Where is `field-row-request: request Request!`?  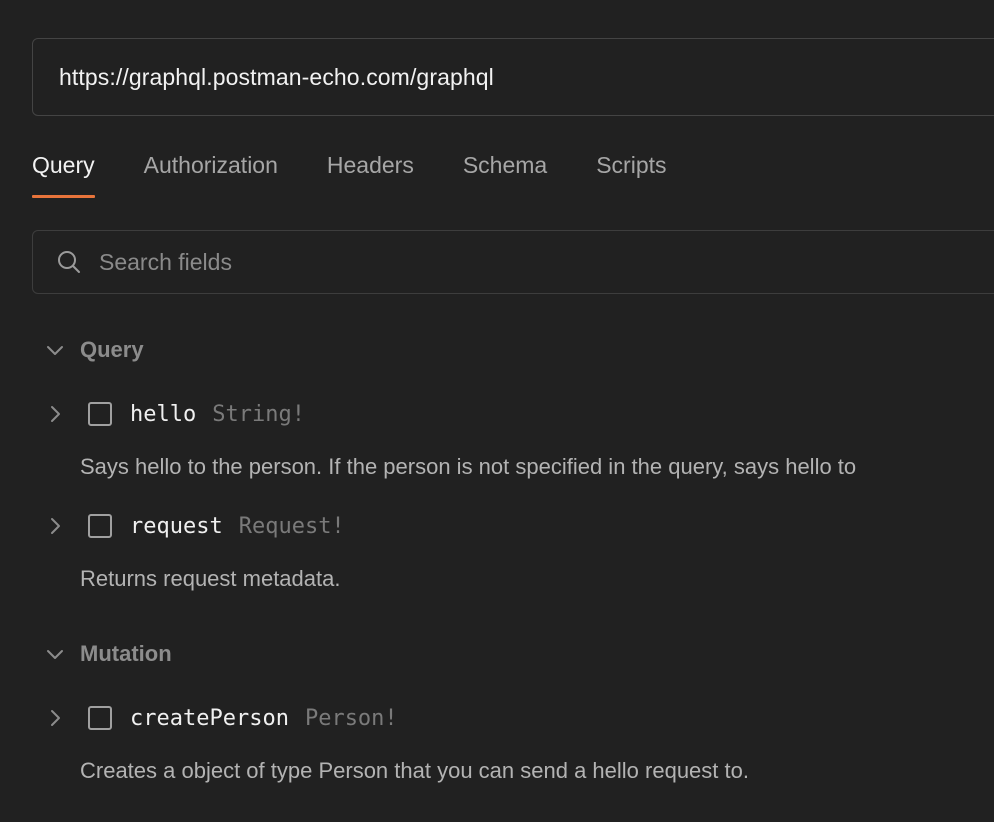 field-row-request: request Request! is located at coordinates (194, 526).